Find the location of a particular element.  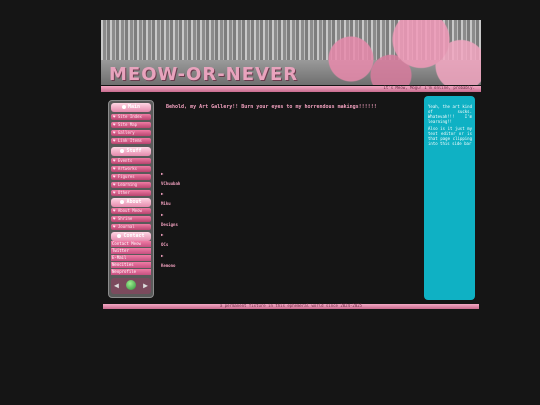

sidebar-item-neoprofile: Neoprofile is located at coordinates (131, 272).